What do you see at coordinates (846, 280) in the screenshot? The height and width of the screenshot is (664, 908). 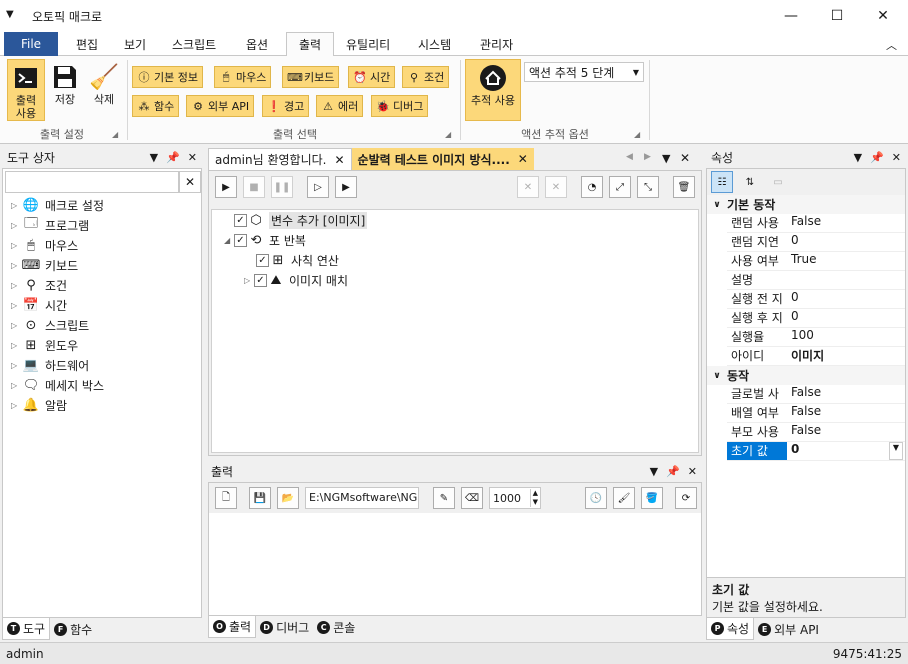 I see `prop-value` at bounding box center [846, 280].